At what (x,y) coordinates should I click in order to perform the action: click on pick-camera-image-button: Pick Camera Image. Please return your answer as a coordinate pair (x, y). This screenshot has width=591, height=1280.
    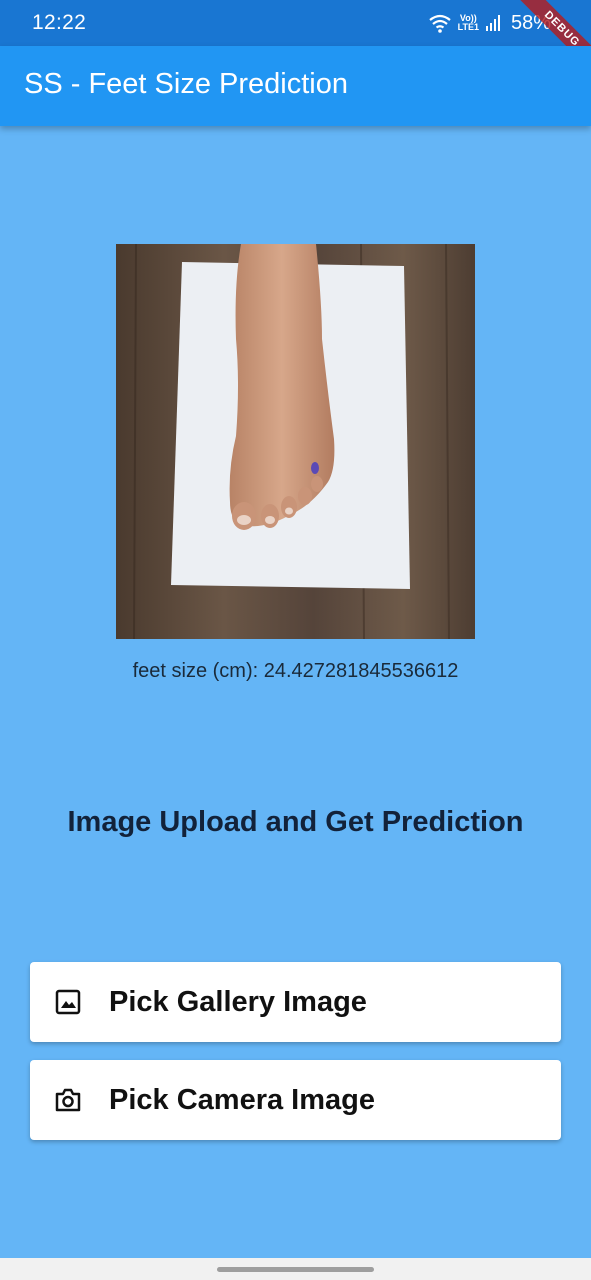
    Looking at the image, I should click on (295, 1100).